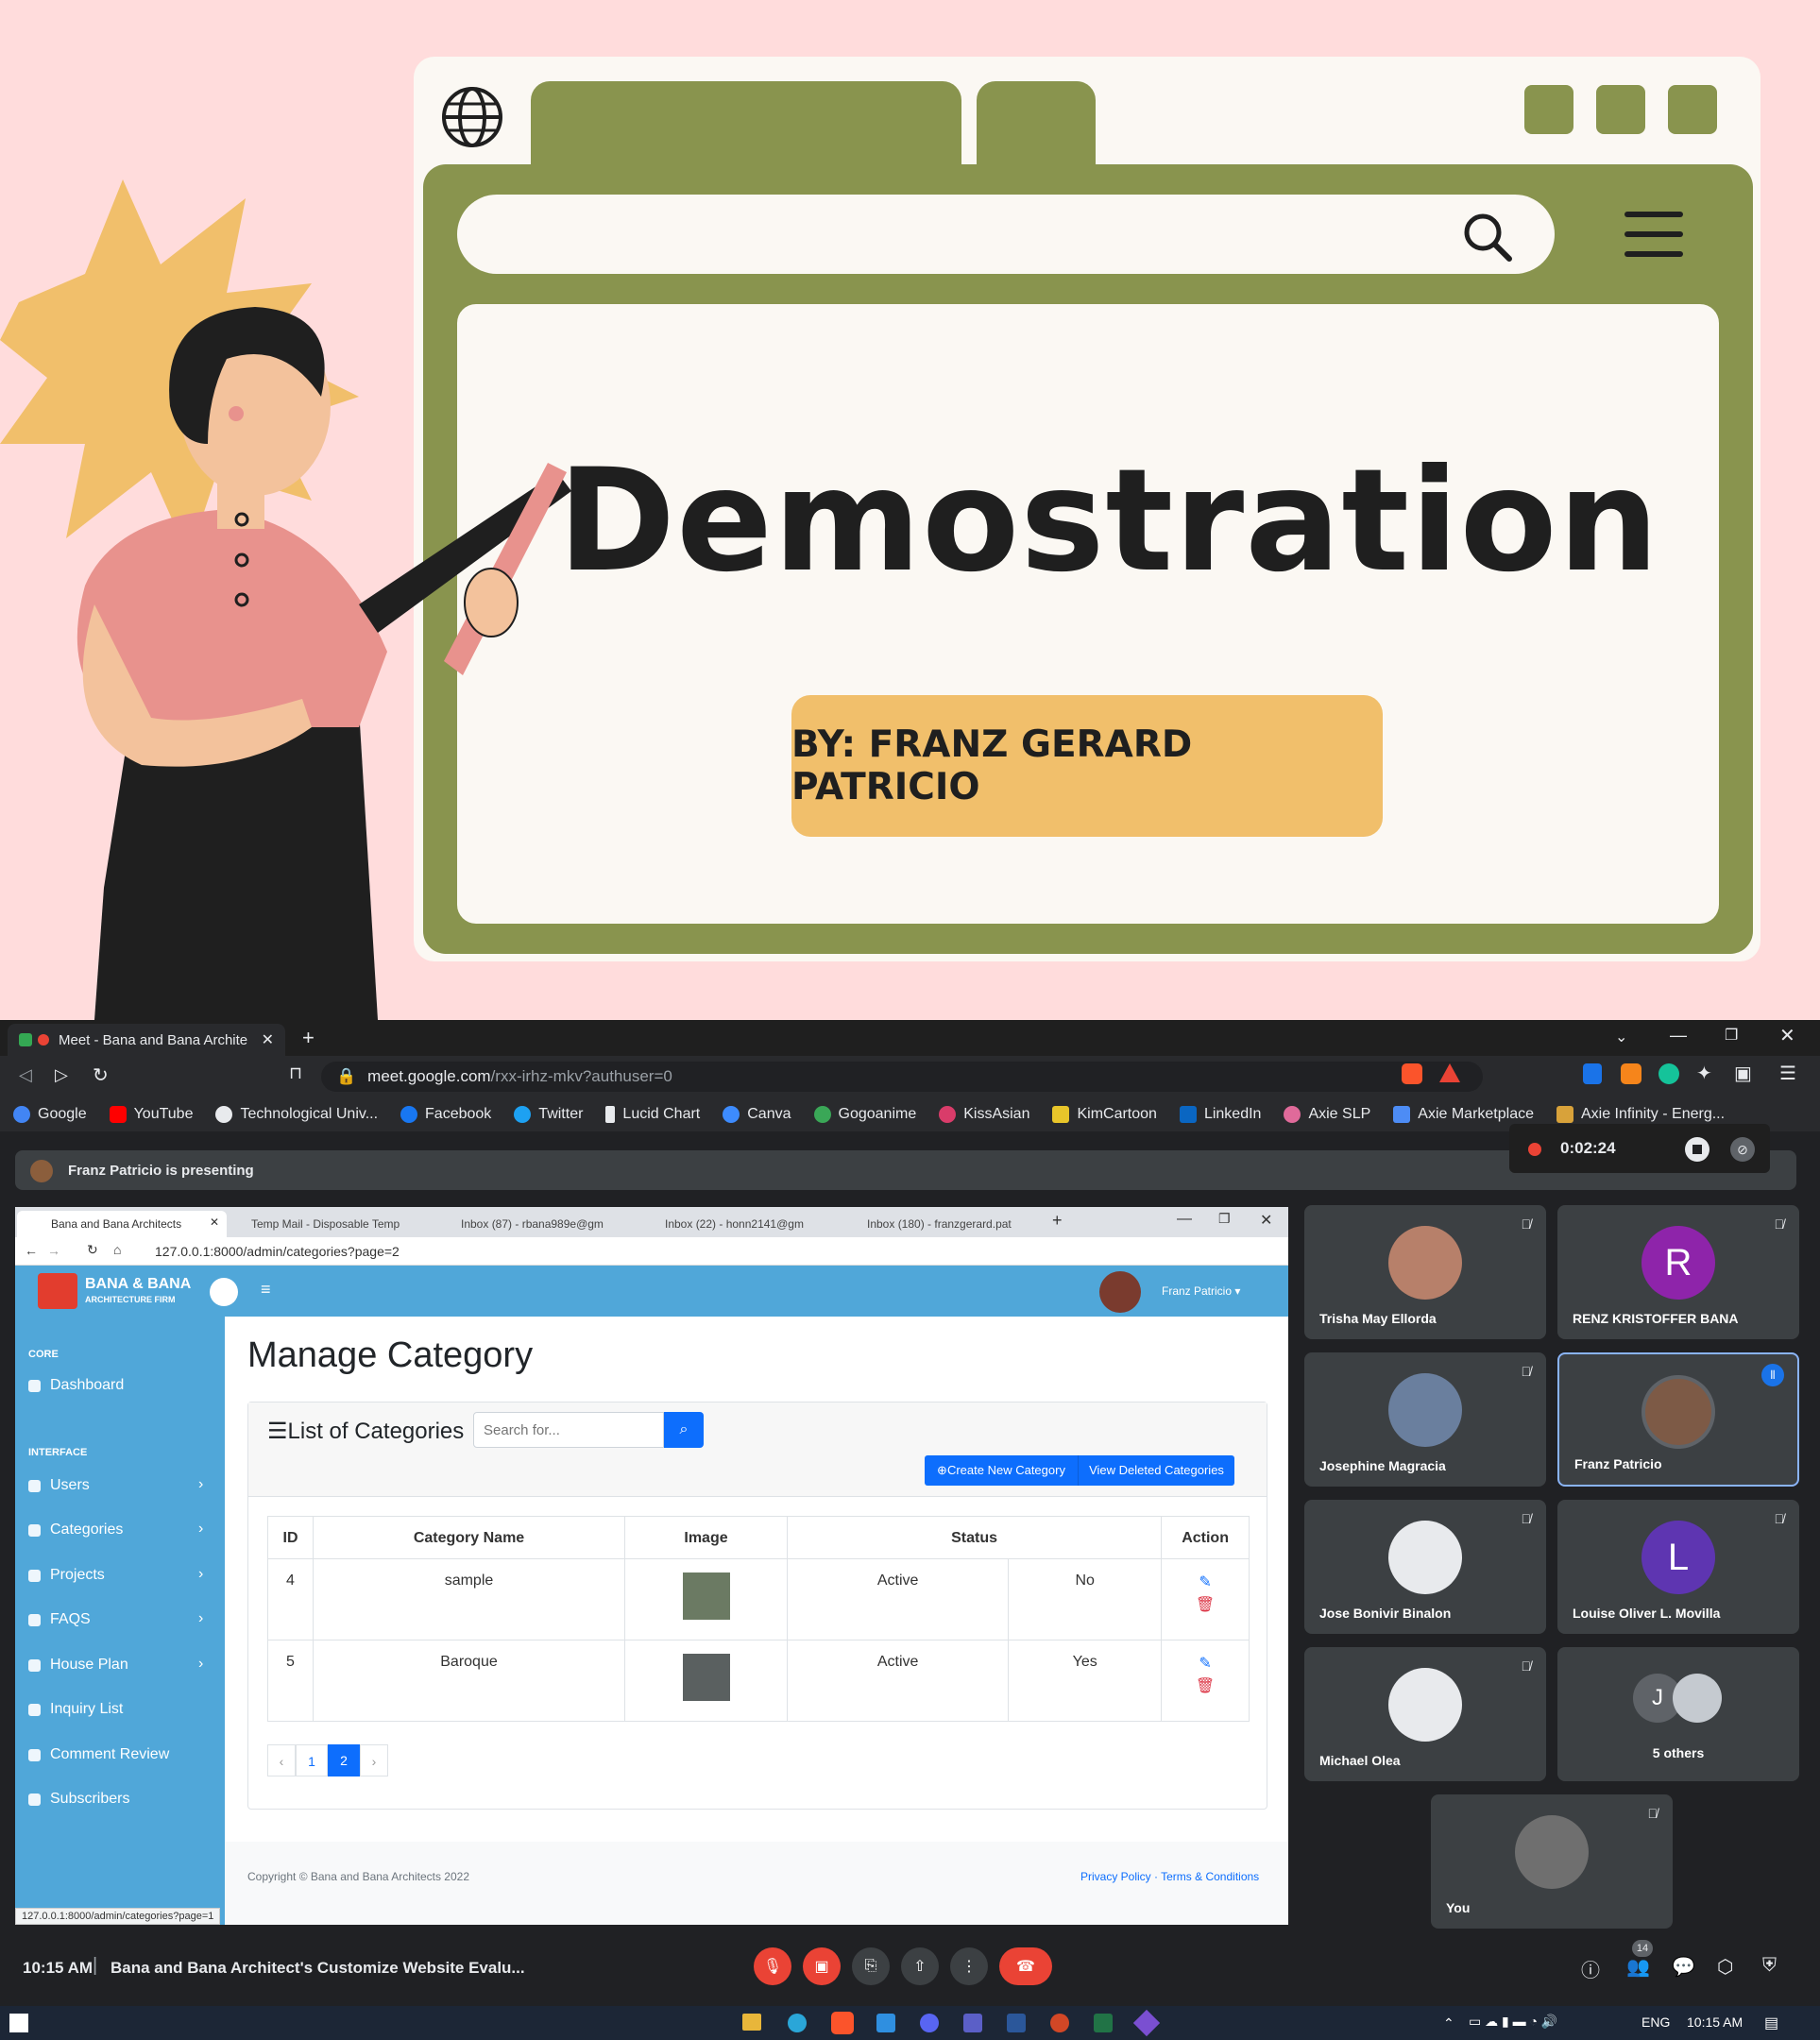  Describe the element at coordinates (1592, 1073) in the screenshot. I see `bitwarden-icon` at that location.